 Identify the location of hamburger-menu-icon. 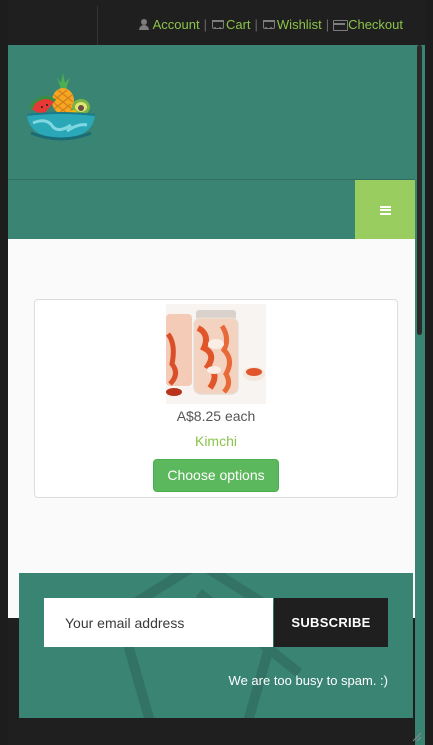
(385, 210).